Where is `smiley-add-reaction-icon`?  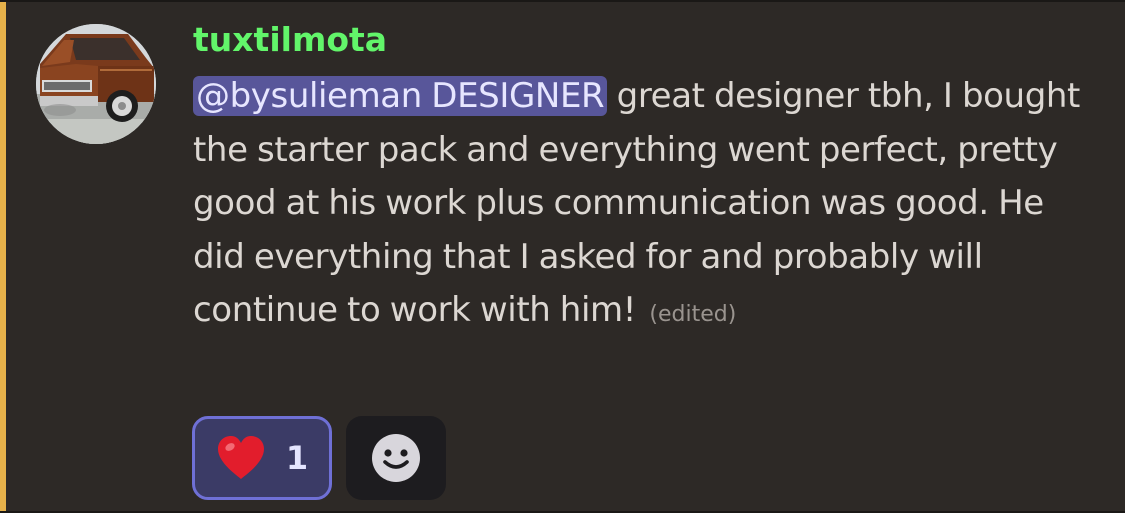 smiley-add-reaction-icon is located at coordinates (396, 458).